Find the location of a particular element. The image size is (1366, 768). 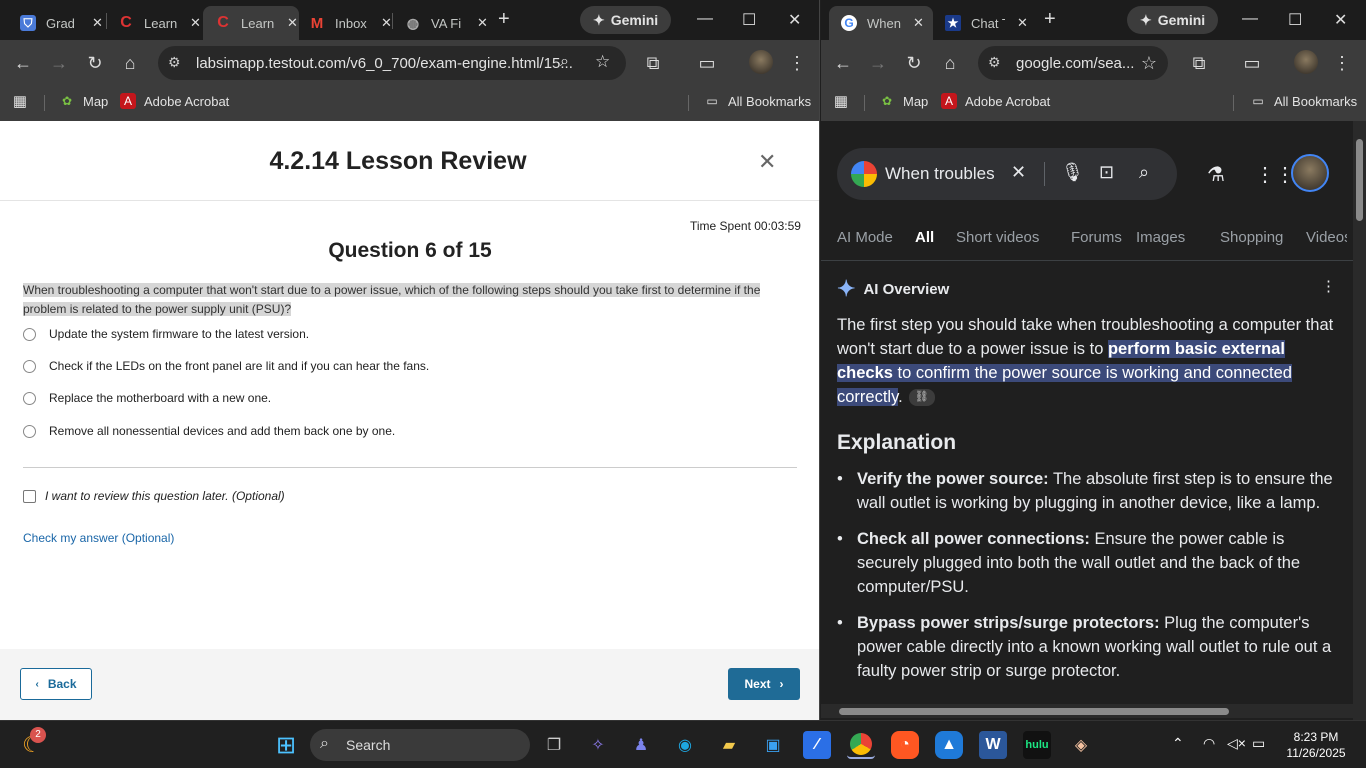

account-avatar is located at coordinates (1310, 173).